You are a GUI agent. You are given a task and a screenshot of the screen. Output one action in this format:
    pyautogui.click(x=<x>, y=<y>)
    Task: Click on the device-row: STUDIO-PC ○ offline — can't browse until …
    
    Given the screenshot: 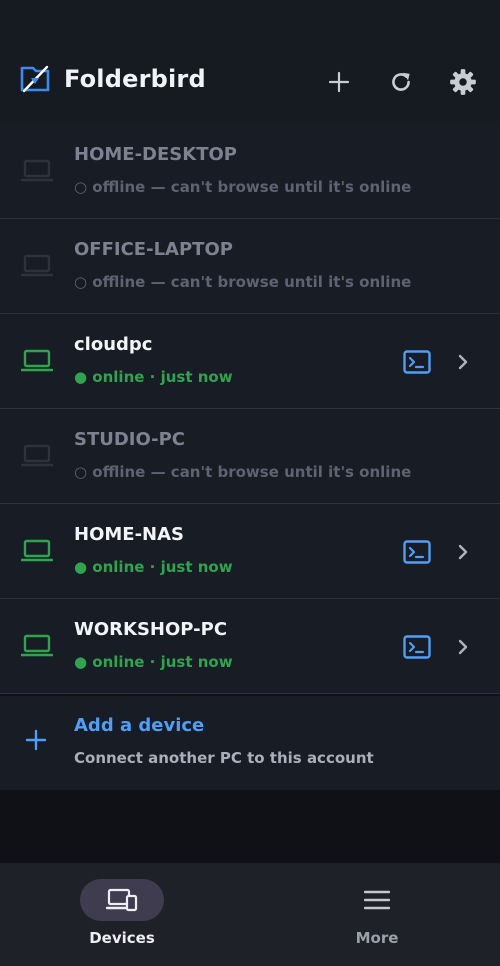 What is the action you would take?
    pyautogui.click(x=250, y=456)
    